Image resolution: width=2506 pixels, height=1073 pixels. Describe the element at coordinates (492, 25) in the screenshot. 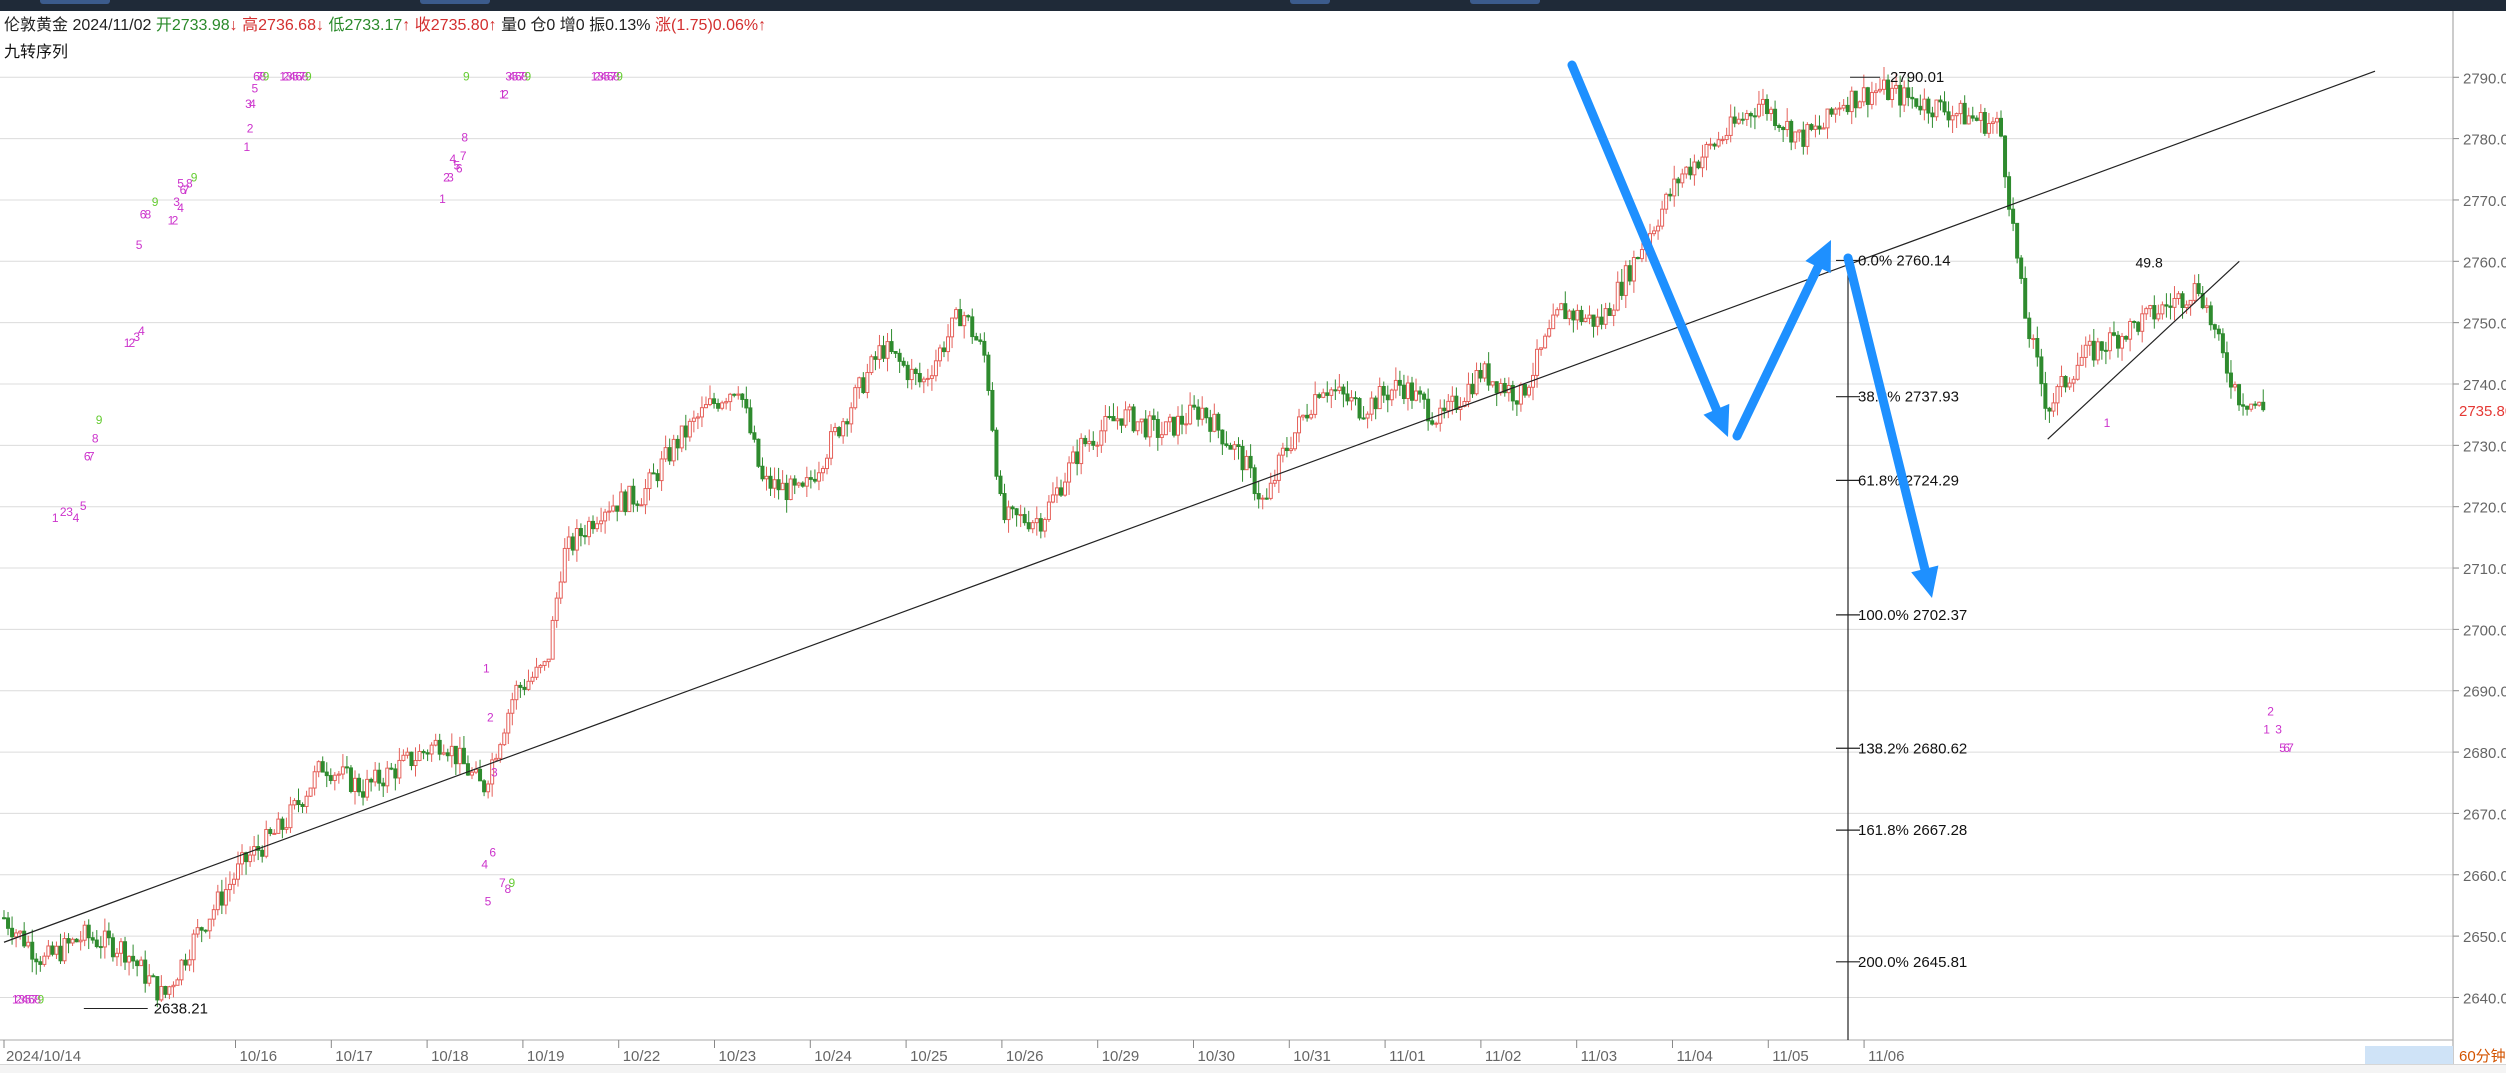

I see `close-arrow: ↑` at that location.